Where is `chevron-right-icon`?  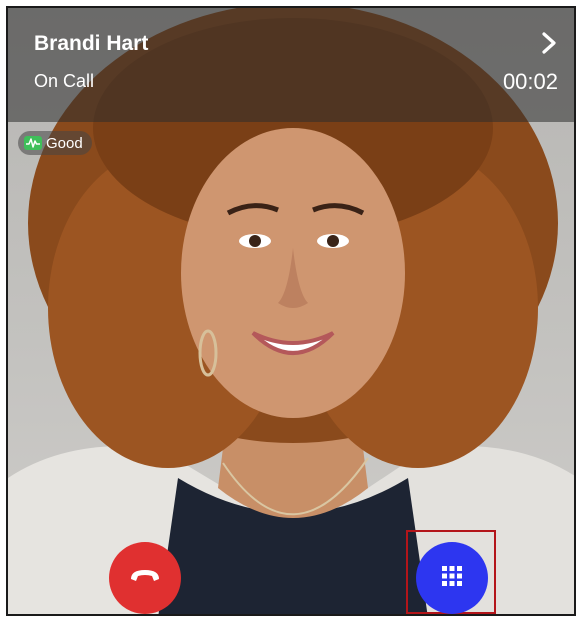
chevron-right-icon is located at coordinates (549, 43).